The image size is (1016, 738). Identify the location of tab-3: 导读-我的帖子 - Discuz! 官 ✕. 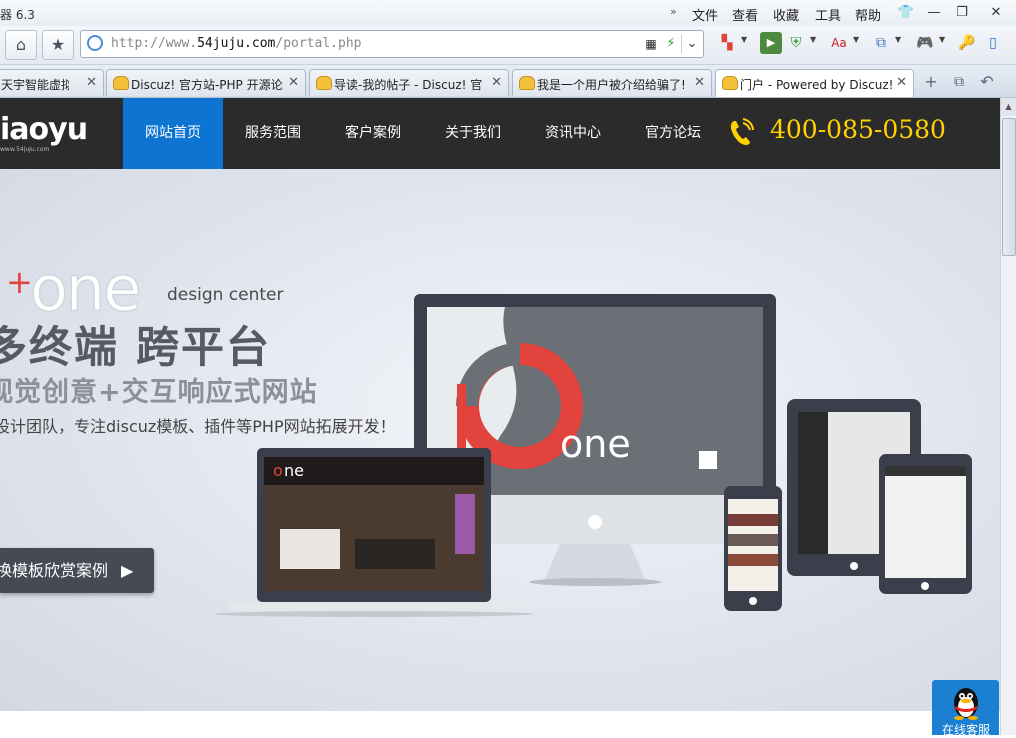
(409, 82).